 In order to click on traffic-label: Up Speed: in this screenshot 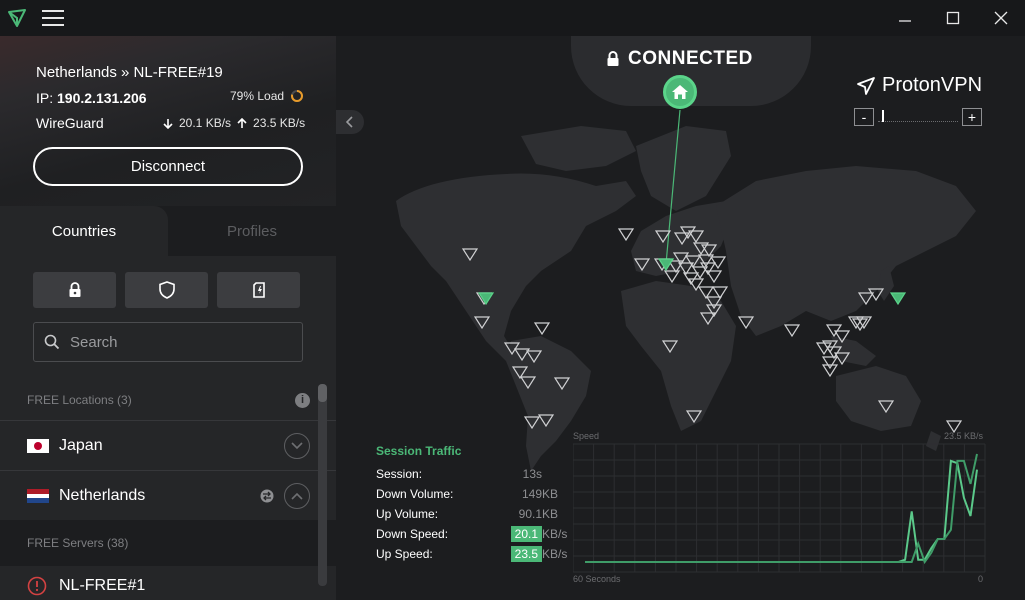, I will do `click(404, 554)`.